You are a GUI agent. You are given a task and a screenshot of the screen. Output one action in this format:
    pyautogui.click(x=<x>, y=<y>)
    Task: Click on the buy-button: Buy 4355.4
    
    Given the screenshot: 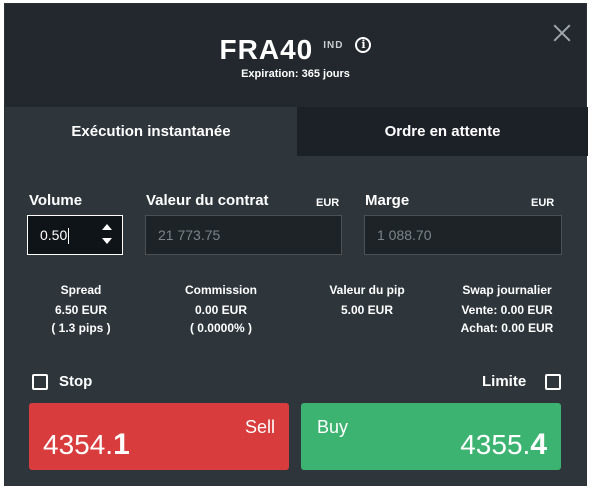 What is the action you would take?
    pyautogui.click(x=431, y=436)
    